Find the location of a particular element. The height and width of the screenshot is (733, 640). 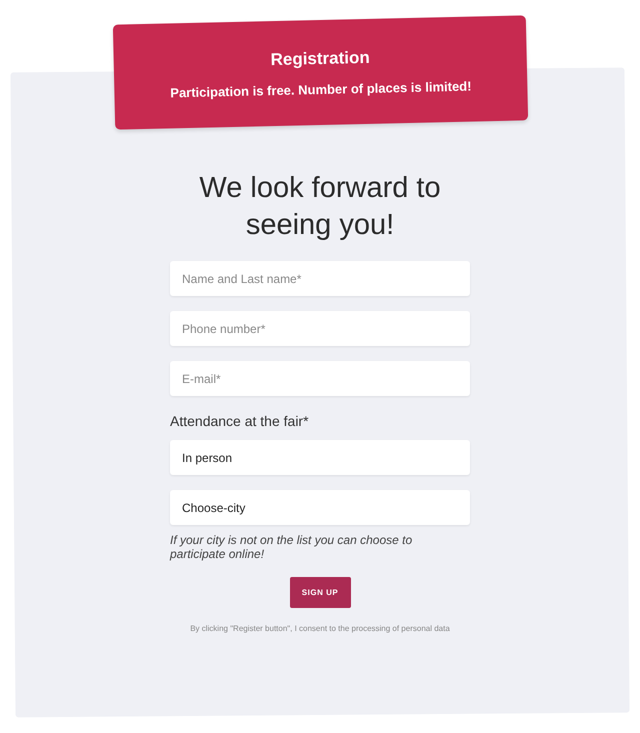

input-field: Name and Last name* is located at coordinates (320, 278).